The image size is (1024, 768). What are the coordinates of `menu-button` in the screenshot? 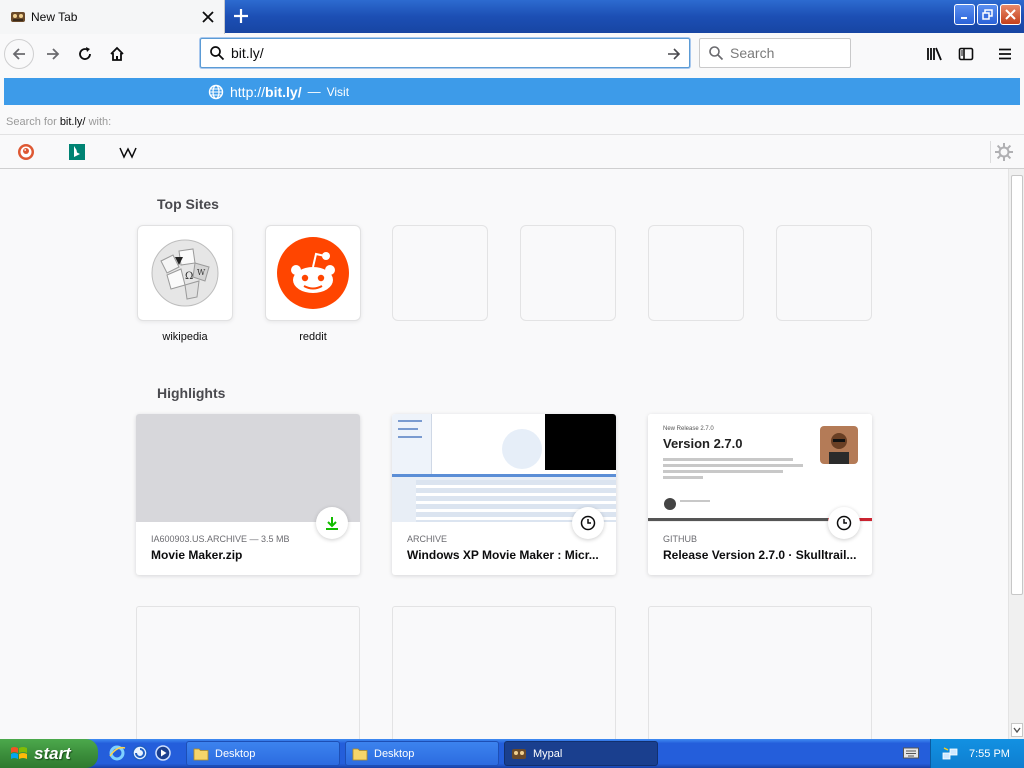 It's located at (1005, 54).